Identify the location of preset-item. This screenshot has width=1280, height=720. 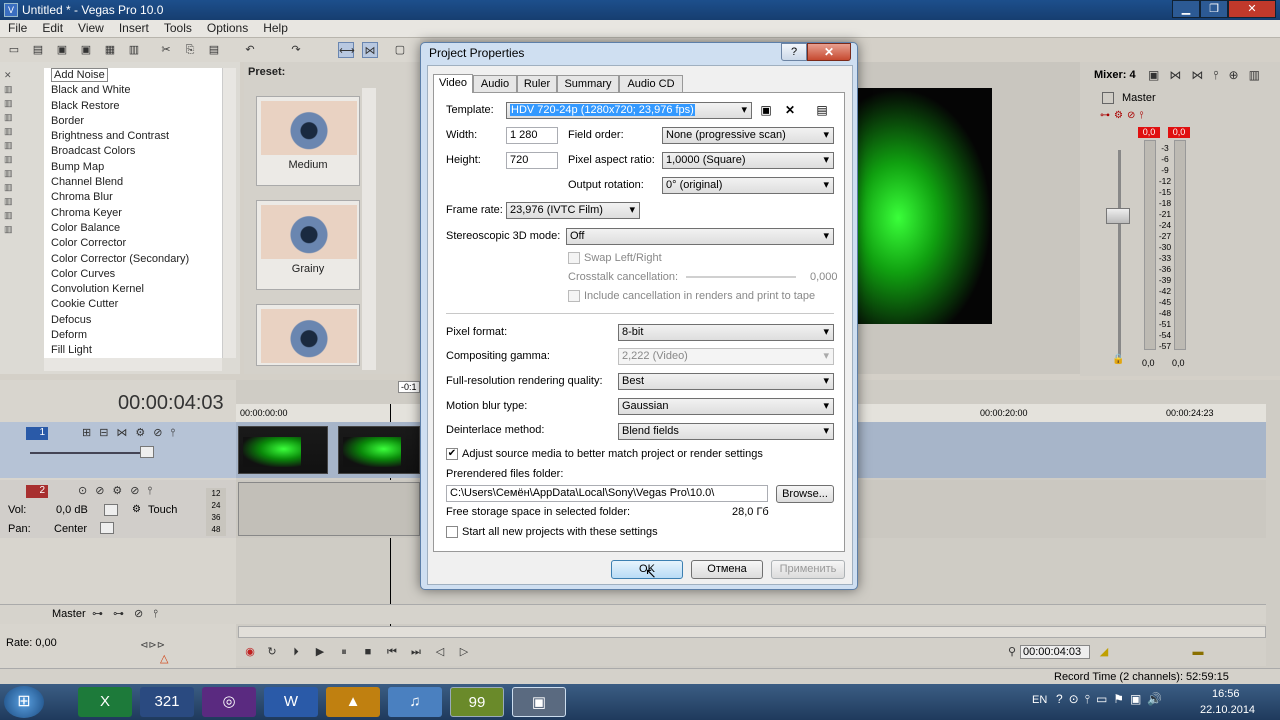
(308, 335).